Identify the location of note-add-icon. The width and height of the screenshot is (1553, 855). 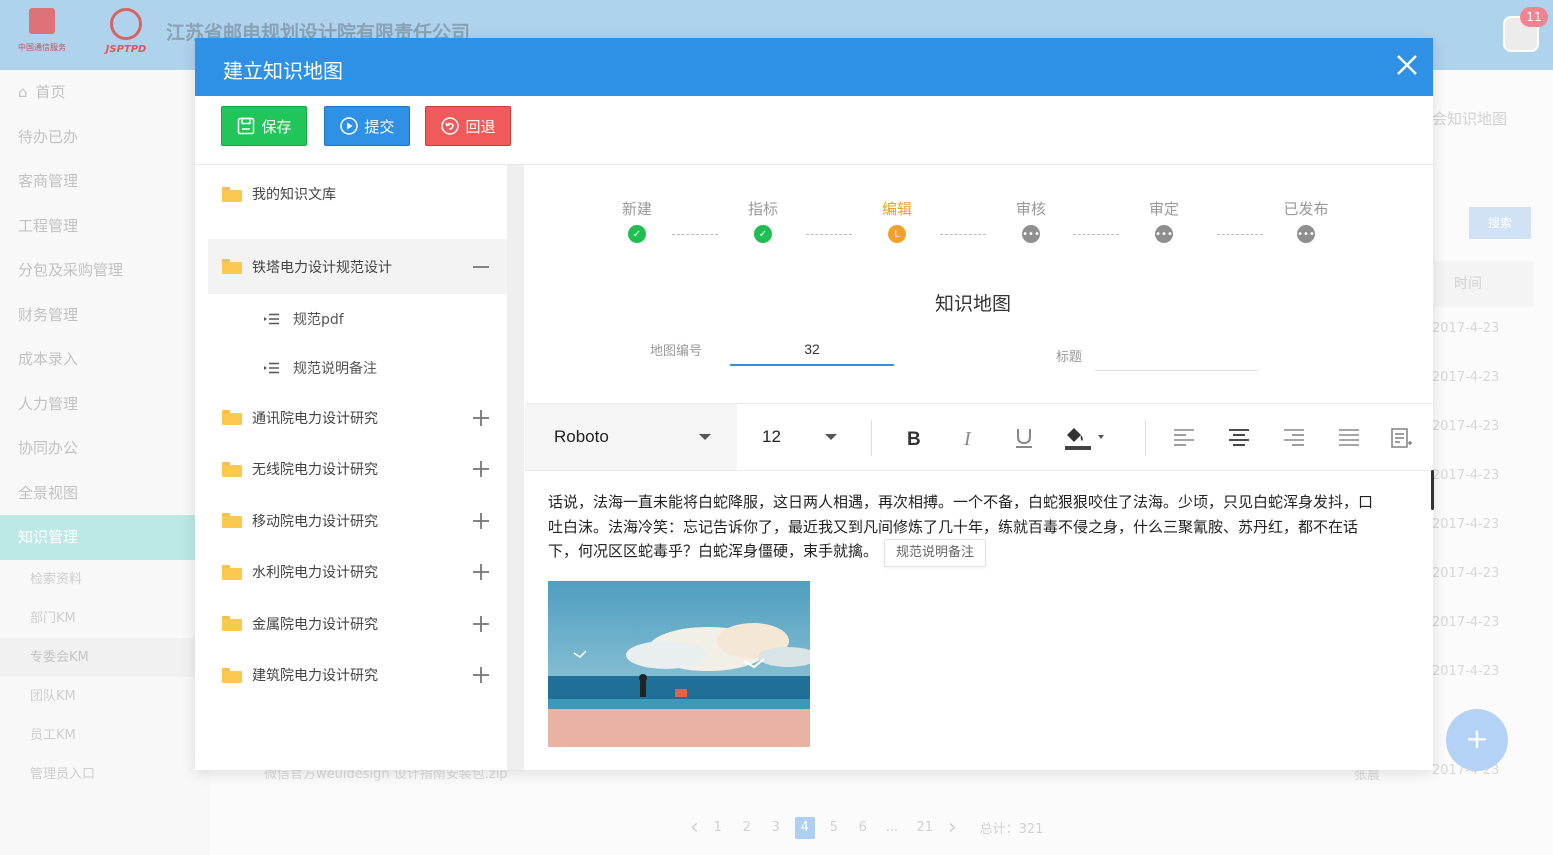
(1401, 438).